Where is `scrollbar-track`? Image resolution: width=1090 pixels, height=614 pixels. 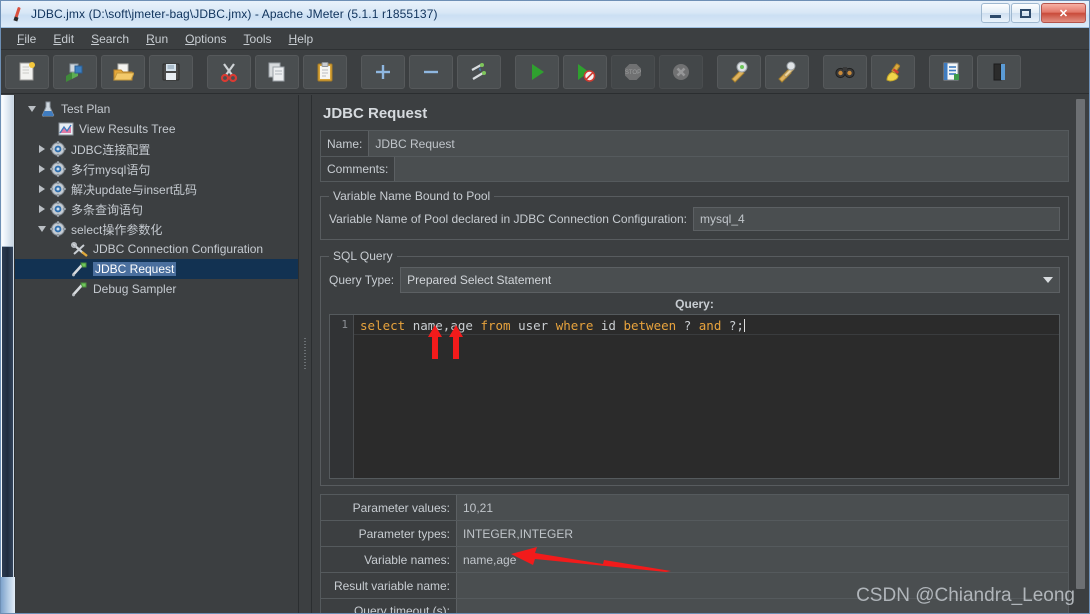 scrollbar-track is located at coordinates (7, 430).